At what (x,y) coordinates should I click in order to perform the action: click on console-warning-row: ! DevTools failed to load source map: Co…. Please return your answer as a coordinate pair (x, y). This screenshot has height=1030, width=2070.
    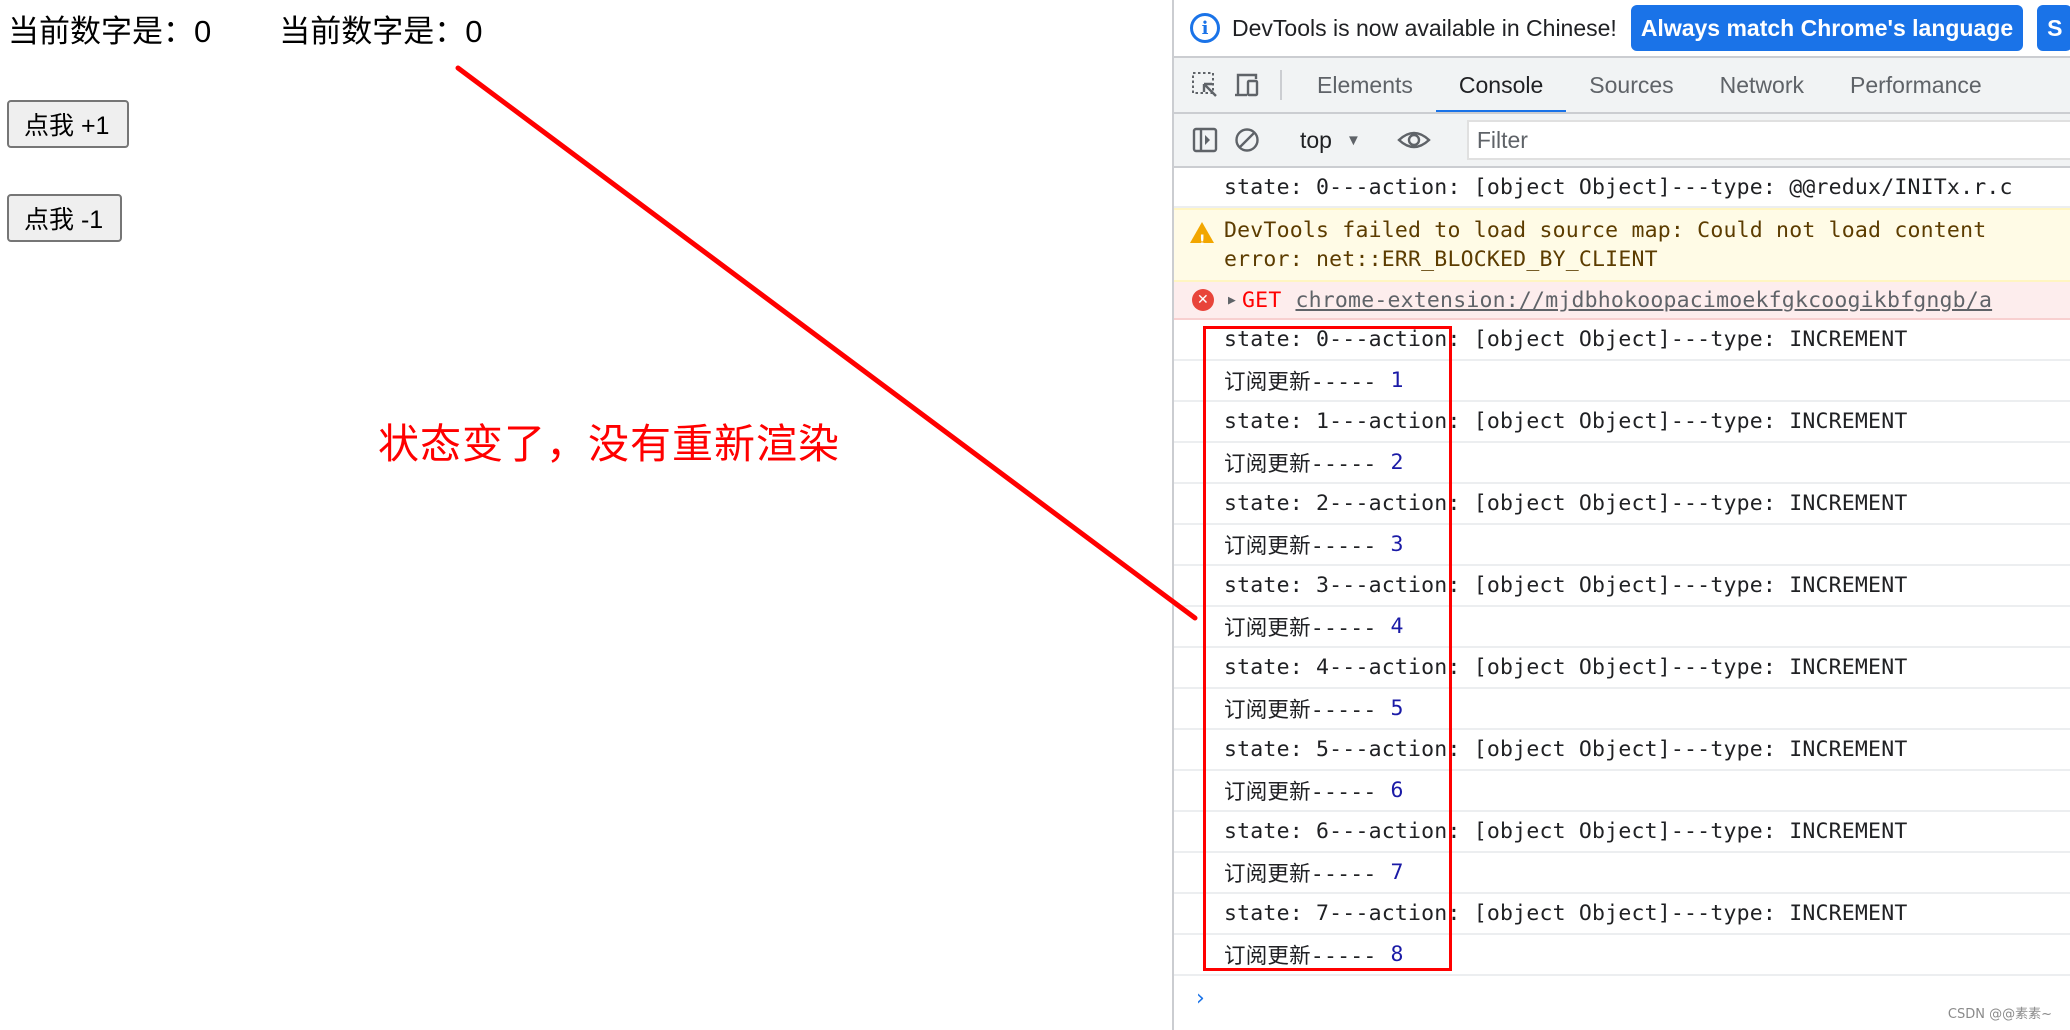
    Looking at the image, I should click on (1622, 245).